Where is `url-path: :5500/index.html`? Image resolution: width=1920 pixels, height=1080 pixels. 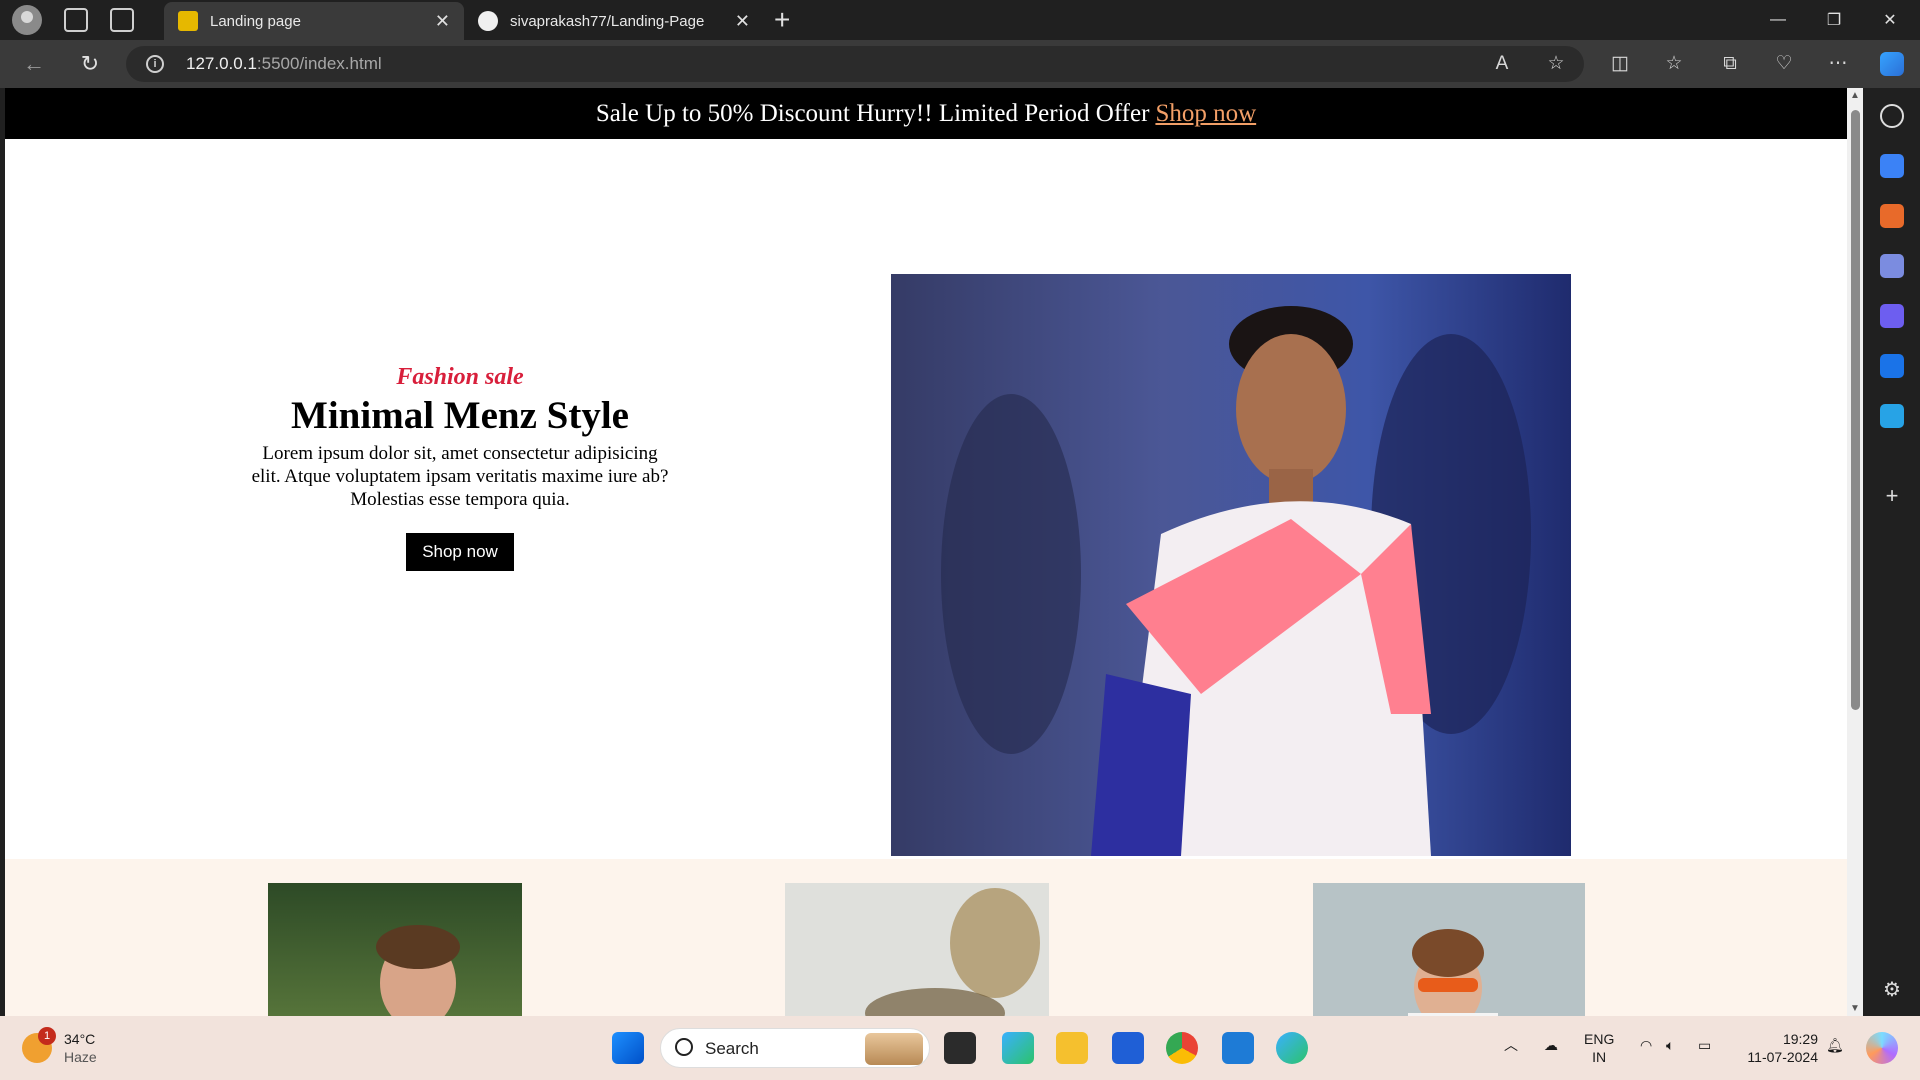 url-path: :5500/index.html is located at coordinates (319, 63).